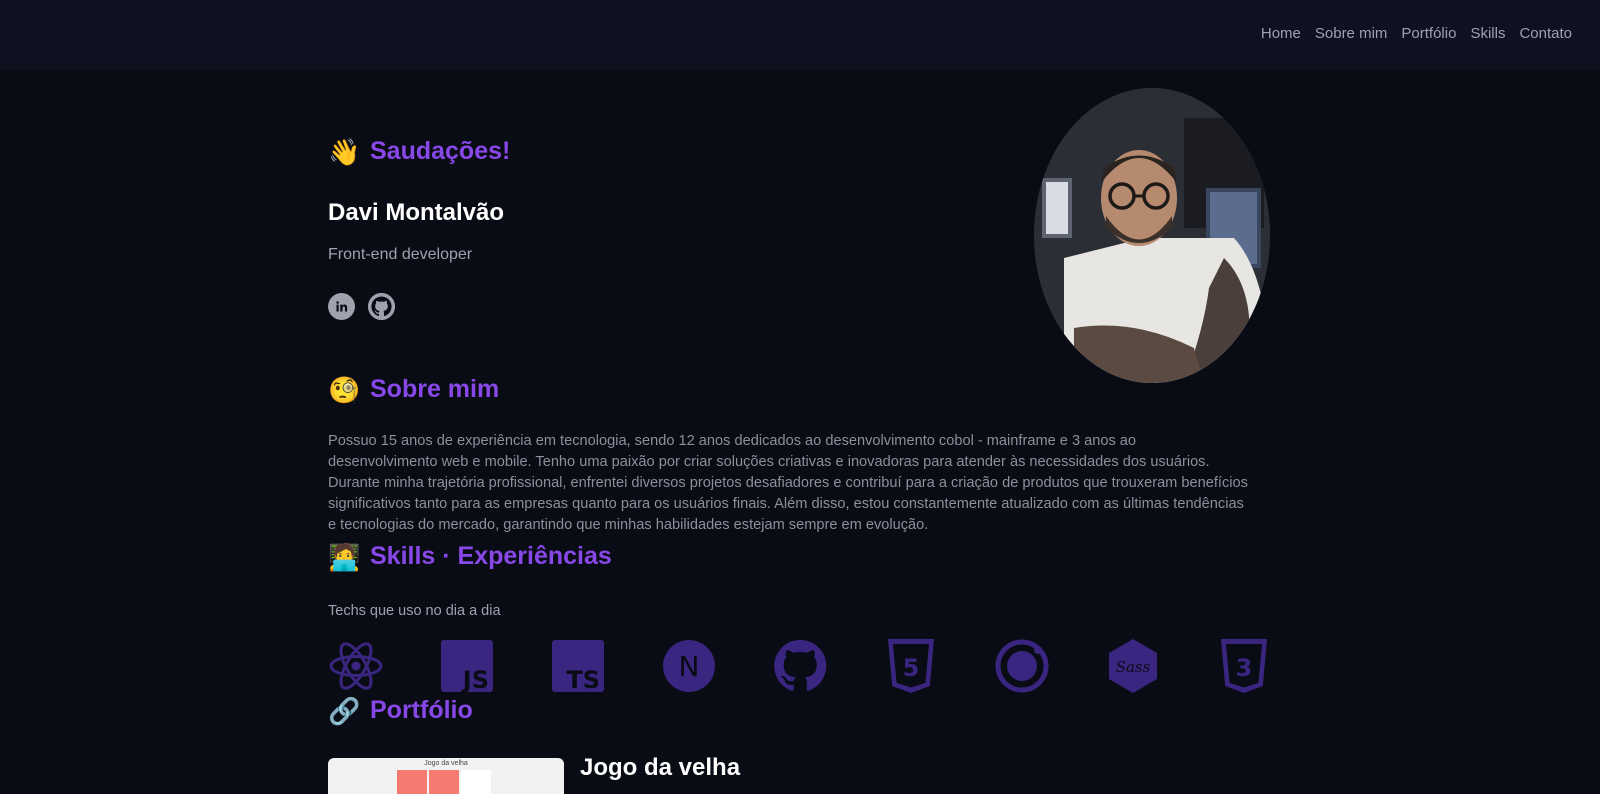 This screenshot has width=1600, height=794. I want to click on nav-contato: Contato, so click(1545, 33).